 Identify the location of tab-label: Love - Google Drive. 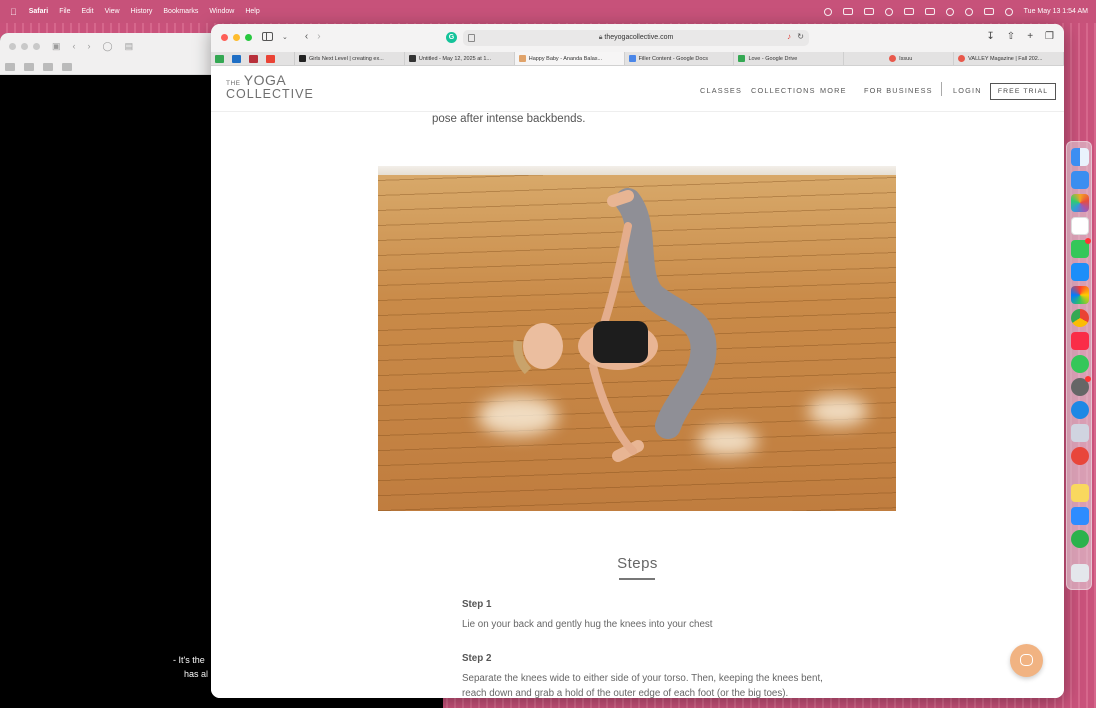
(773, 58).